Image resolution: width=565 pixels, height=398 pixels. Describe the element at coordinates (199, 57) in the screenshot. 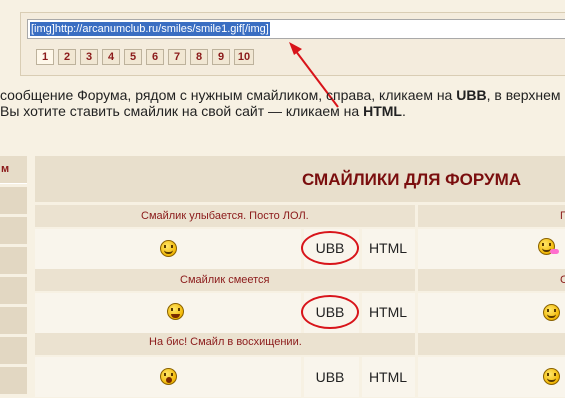

I see `page-button-8: 8` at that location.